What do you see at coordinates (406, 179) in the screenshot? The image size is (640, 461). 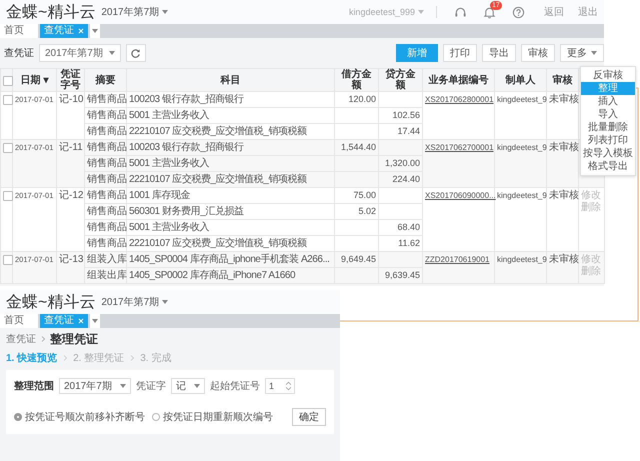 I see `credit-cell: 224.40` at bounding box center [406, 179].